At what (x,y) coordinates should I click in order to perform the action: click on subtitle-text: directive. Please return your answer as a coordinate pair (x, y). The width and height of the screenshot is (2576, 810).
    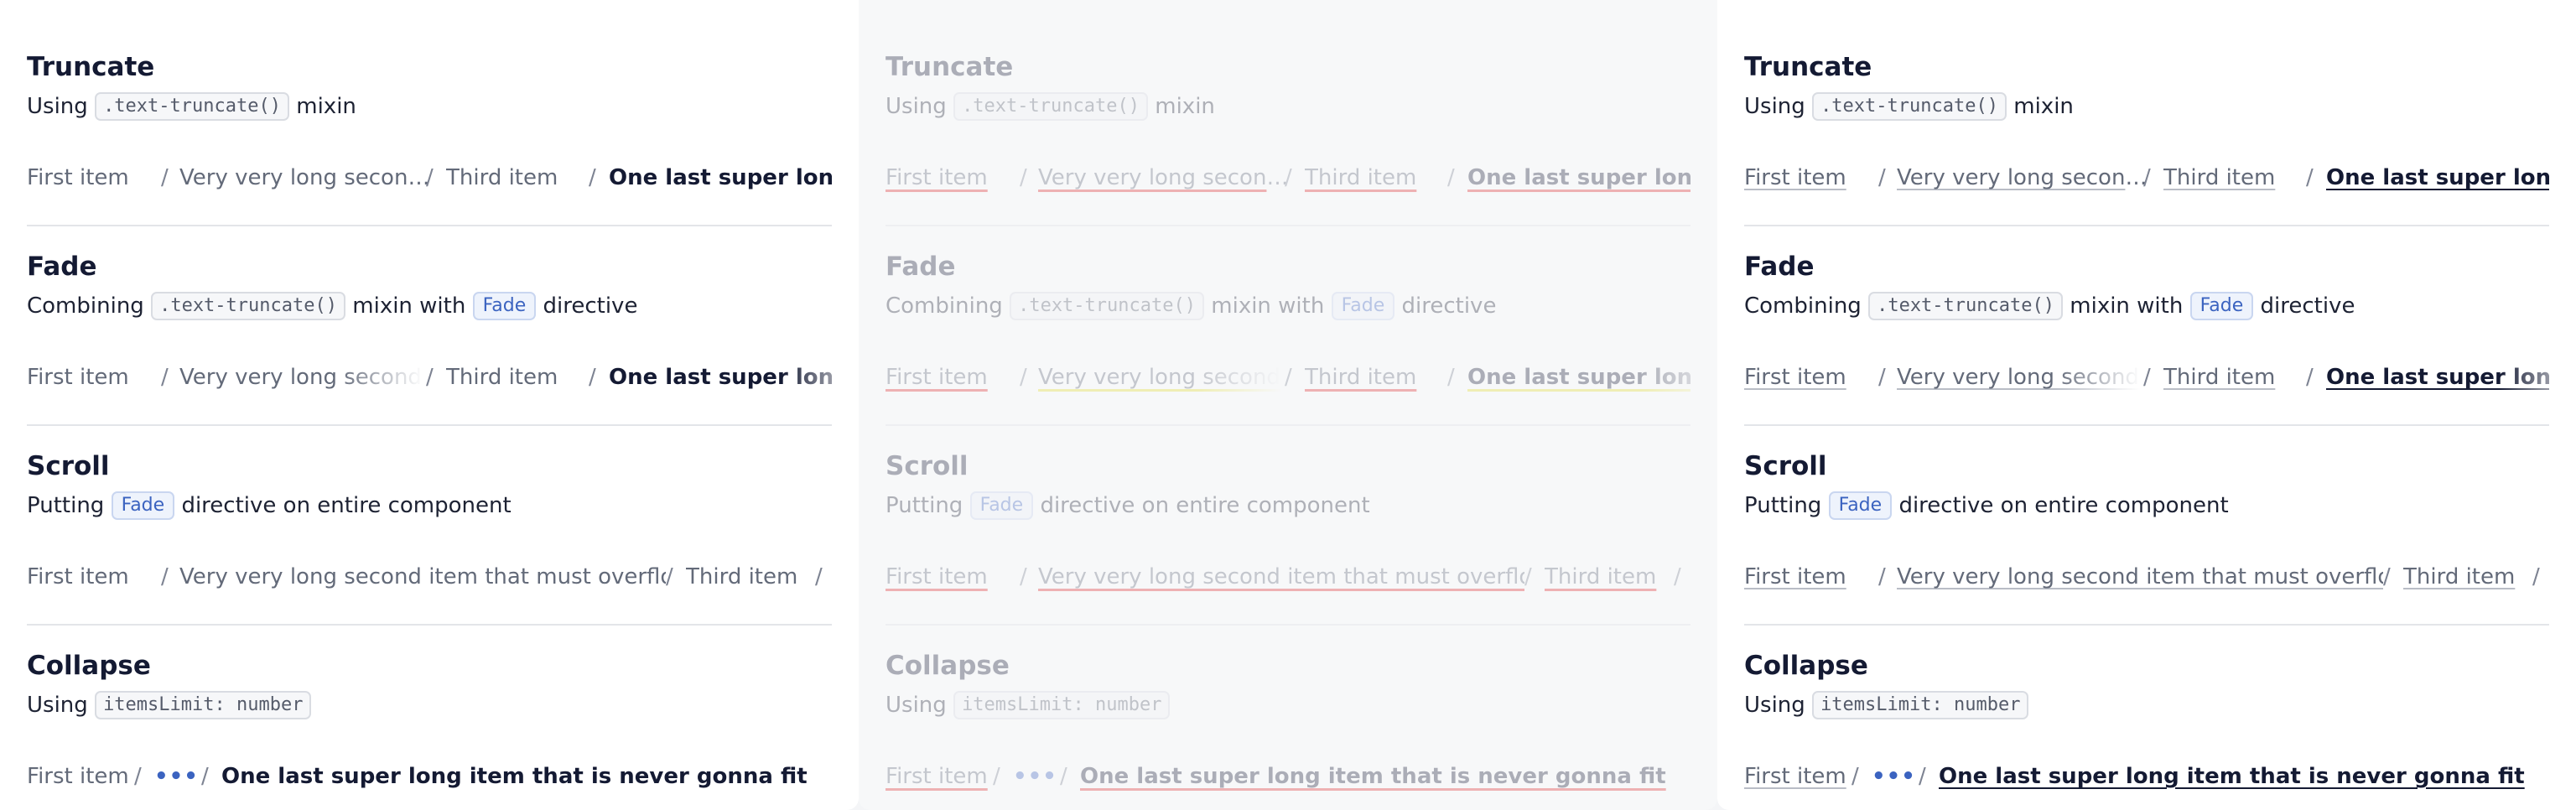
    Looking at the image, I should click on (2307, 306).